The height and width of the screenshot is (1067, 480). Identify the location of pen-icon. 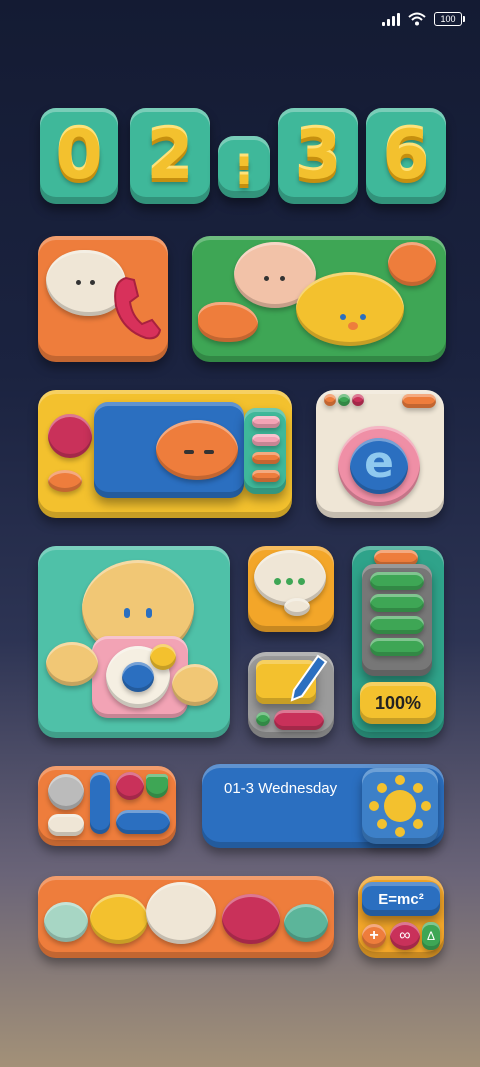
(308, 681).